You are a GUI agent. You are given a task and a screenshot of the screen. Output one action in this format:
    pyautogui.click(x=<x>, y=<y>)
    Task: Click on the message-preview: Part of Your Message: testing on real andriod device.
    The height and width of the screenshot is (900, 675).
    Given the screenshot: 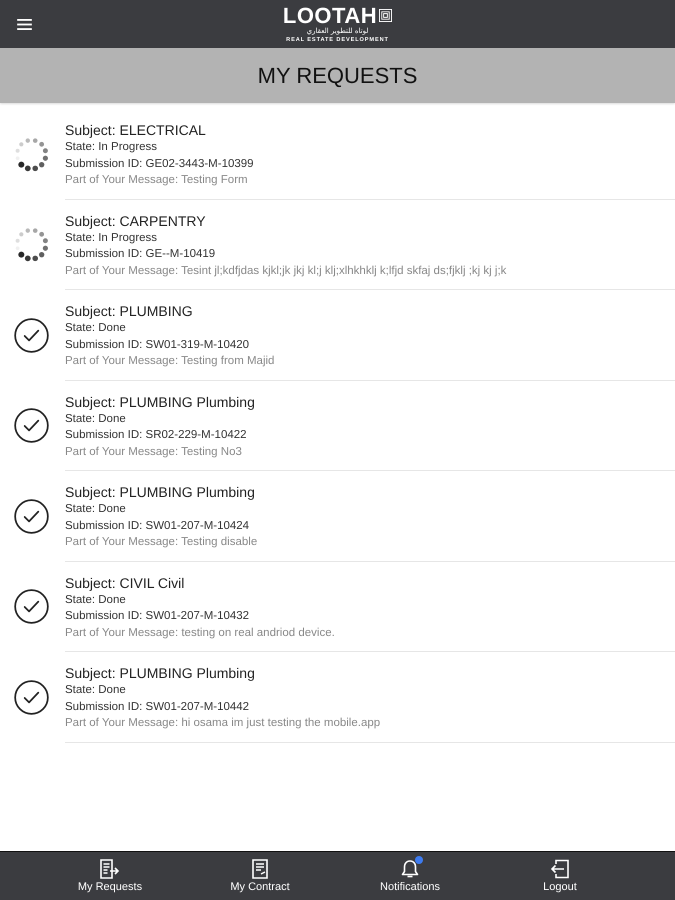 What is the action you would take?
    pyautogui.click(x=200, y=633)
    